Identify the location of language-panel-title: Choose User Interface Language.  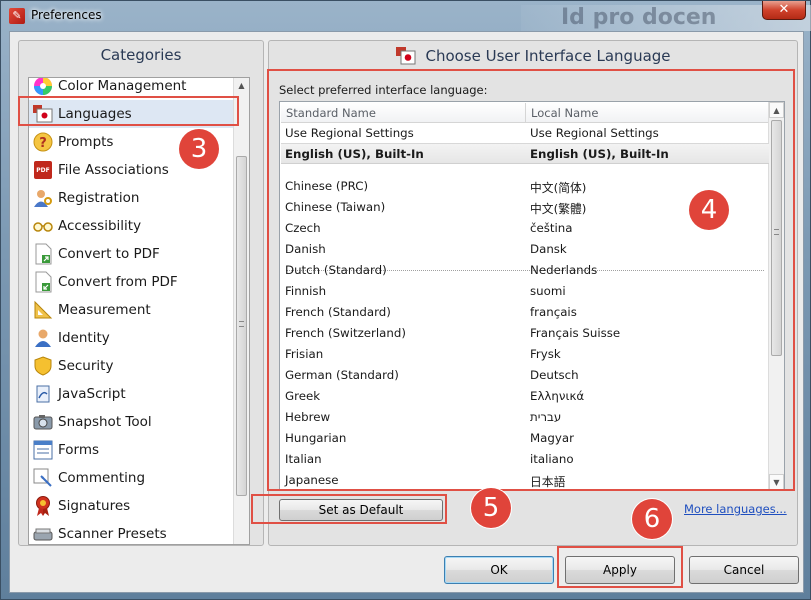
(548, 56).